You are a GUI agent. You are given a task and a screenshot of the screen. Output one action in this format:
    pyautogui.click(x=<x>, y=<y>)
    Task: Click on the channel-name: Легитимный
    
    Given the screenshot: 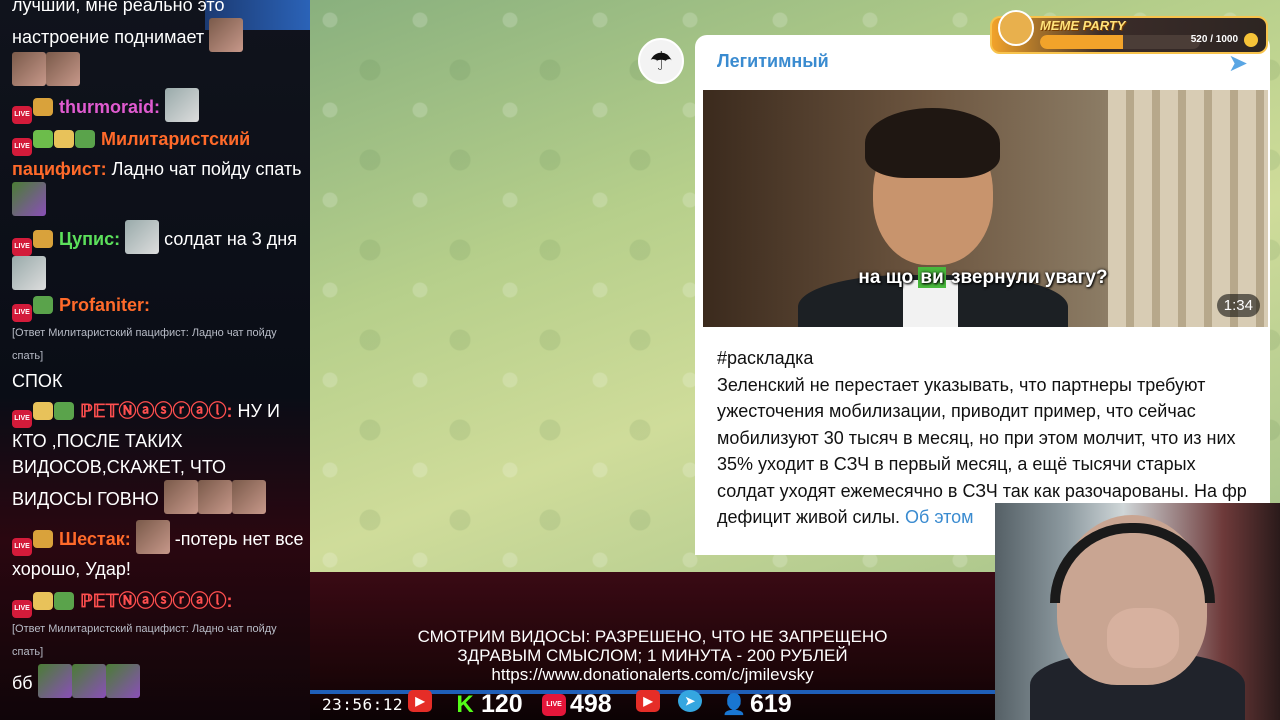 What is the action you would take?
    pyautogui.click(x=773, y=61)
    